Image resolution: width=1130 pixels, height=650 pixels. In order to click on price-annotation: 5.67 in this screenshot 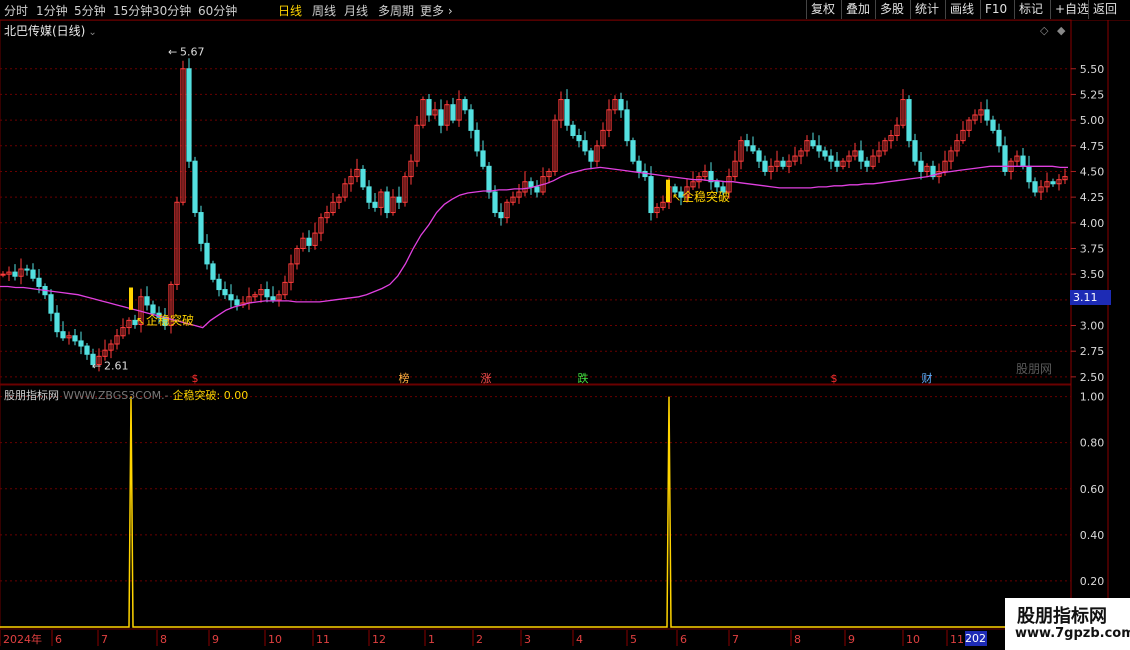, I will do `click(192, 51)`.